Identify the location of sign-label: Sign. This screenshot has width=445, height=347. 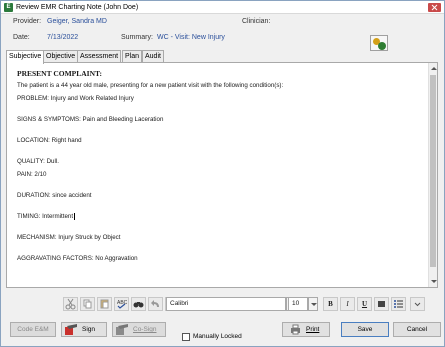
(89, 329).